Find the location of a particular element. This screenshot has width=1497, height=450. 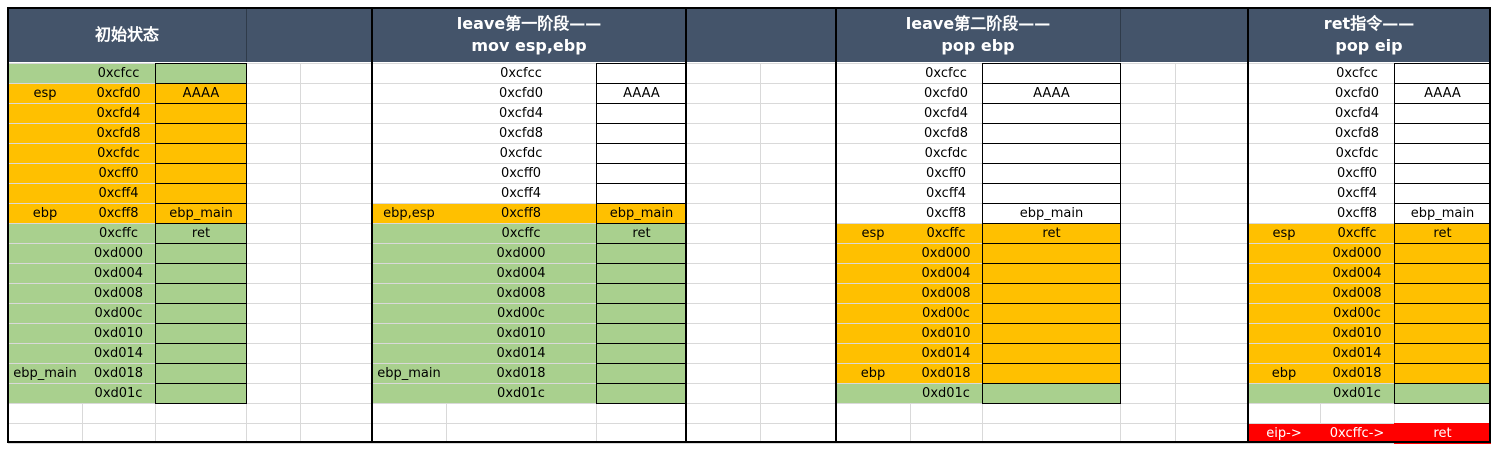

eip-value-cell: ret is located at coordinates (1442, 433).